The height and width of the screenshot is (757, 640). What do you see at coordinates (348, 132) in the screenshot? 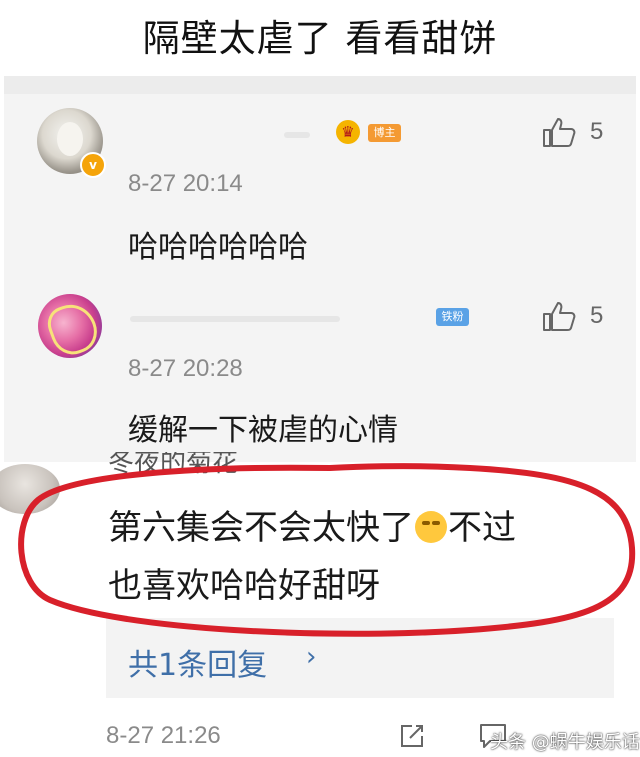
I see `crown-icon: ♛` at bounding box center [348, 132].